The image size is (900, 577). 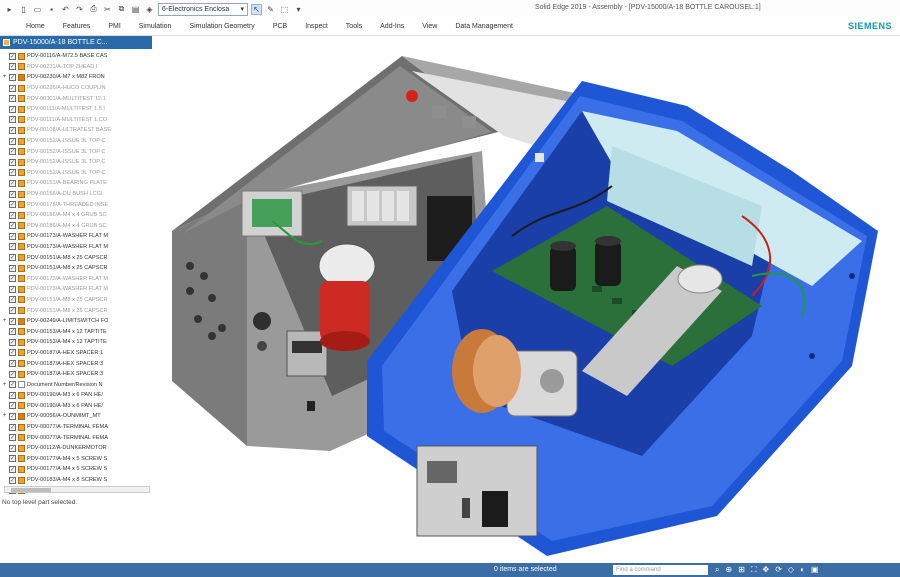 What do you see at coordinates (76, 353) in the screenshot?
I see `tree-item: ✓ PDV-00187/A-HEX SPACER:1` at bounding box center [76, 353].